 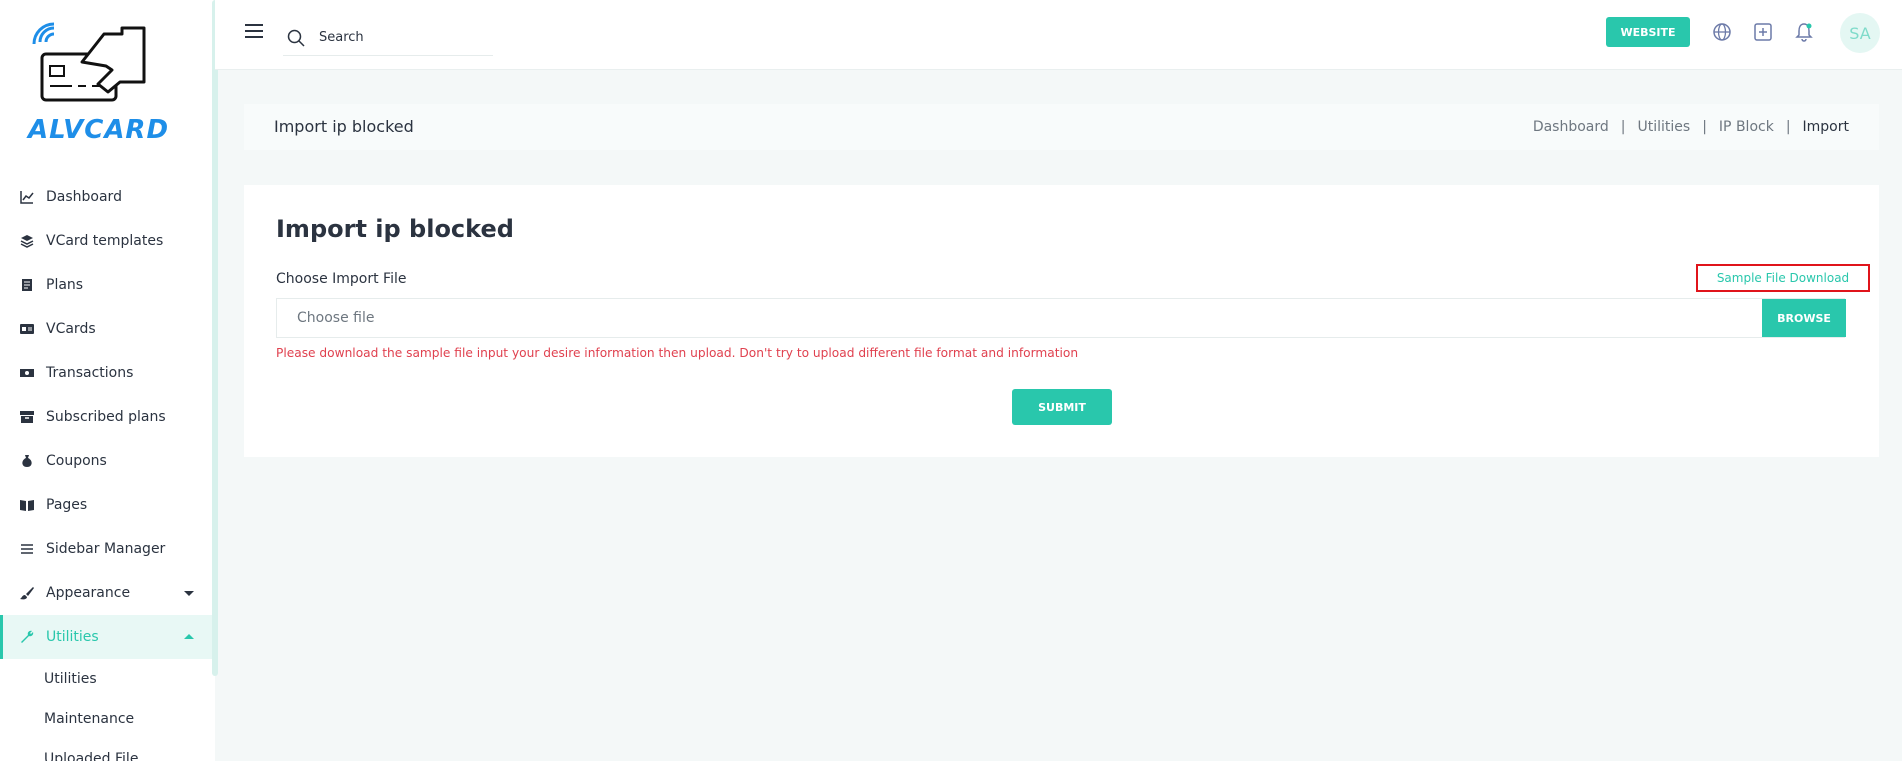 What do you see at coordinates (189, 593) in the screenshot?
I see `chevron-down-icon` at bounding box center [189, 593].